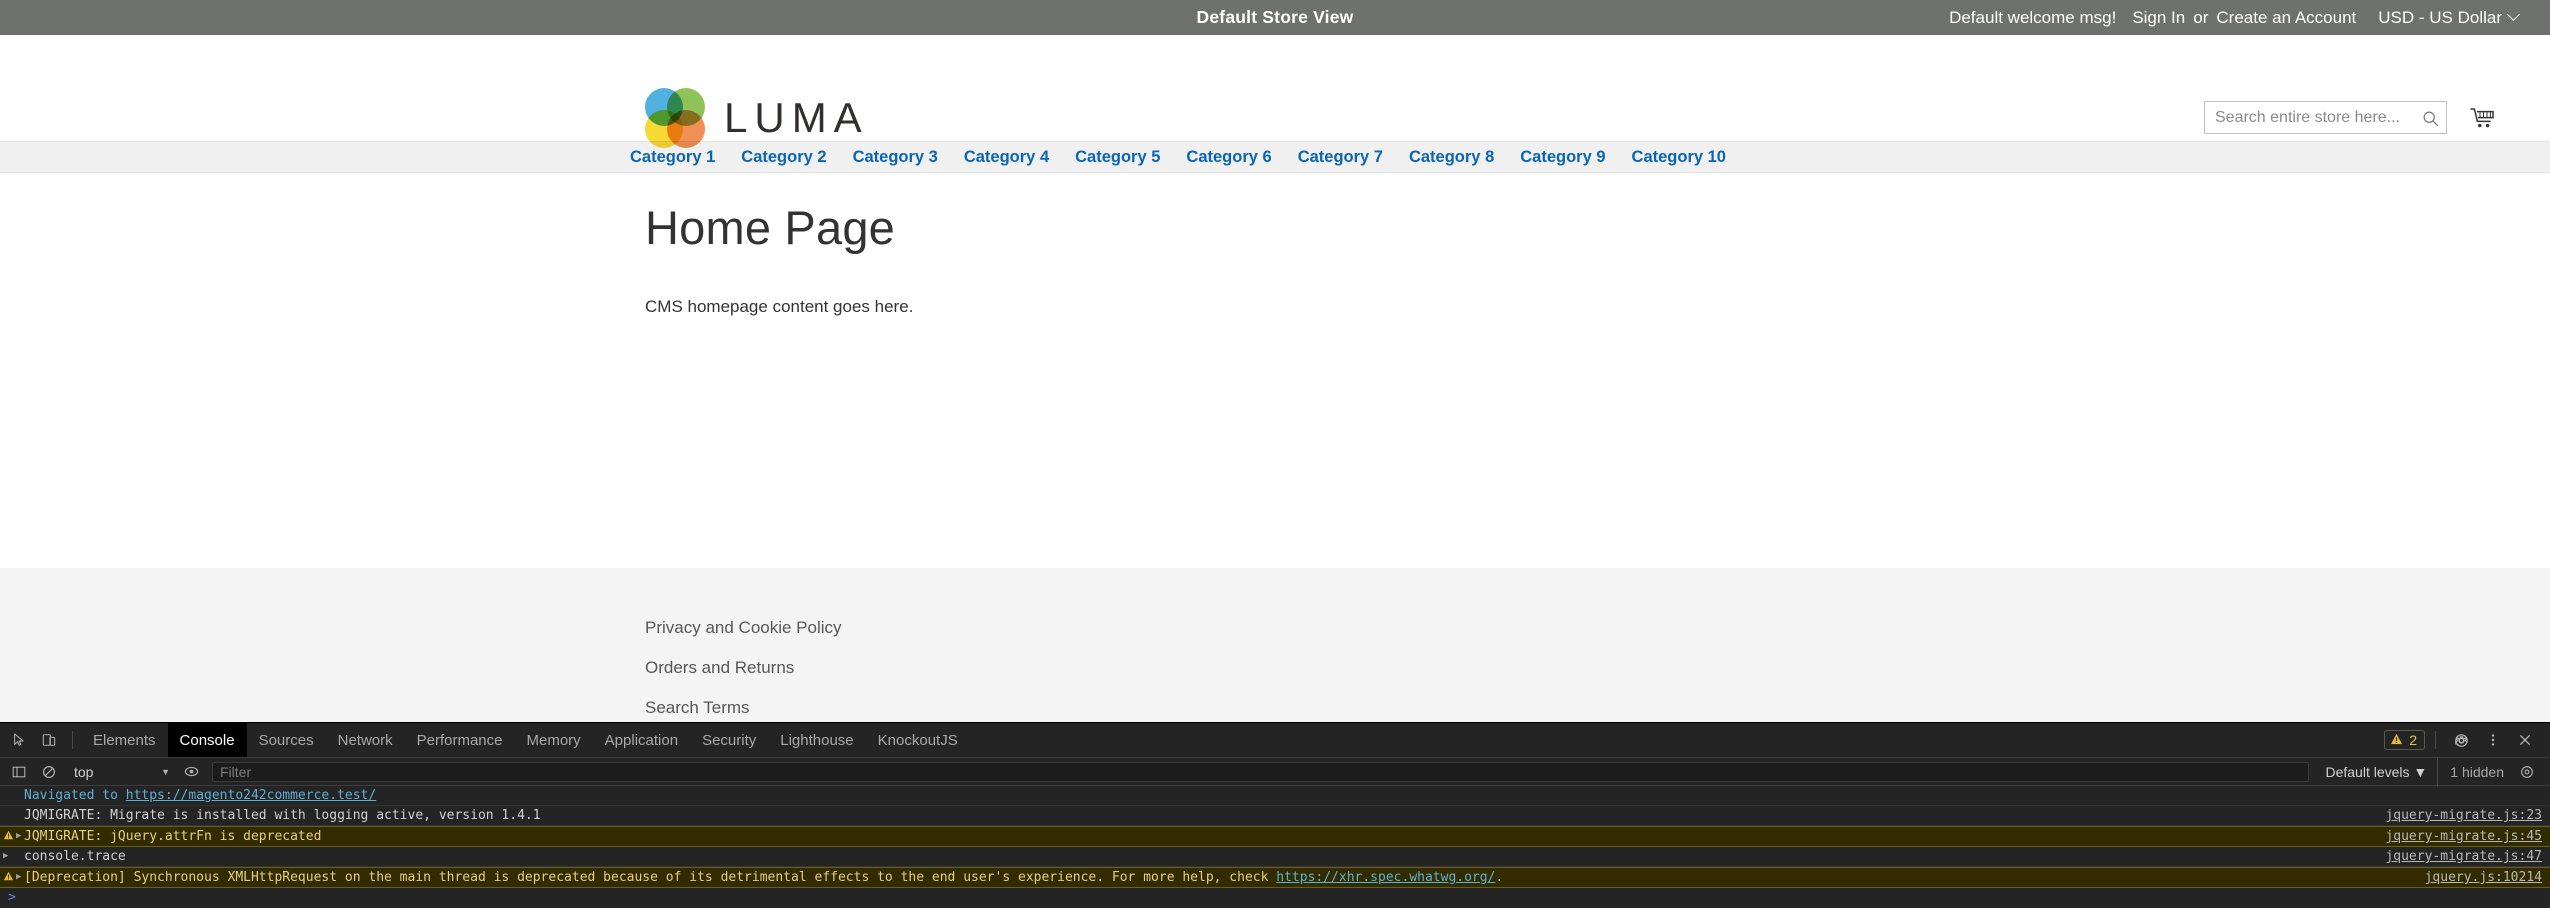 The image size is (2550, 908). I want to click on log-levels-label: Default levels, so click(2367, 771).